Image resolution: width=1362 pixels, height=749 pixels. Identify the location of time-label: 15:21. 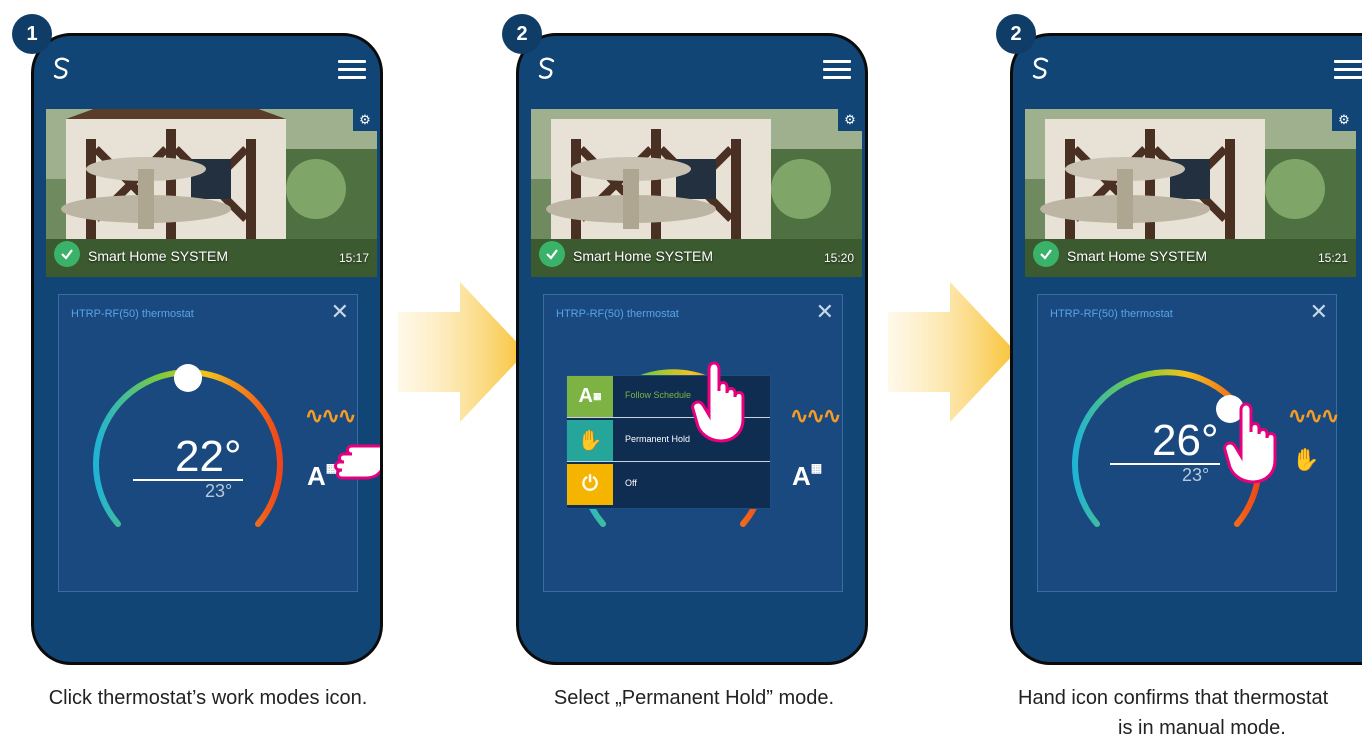
(1332, 258).